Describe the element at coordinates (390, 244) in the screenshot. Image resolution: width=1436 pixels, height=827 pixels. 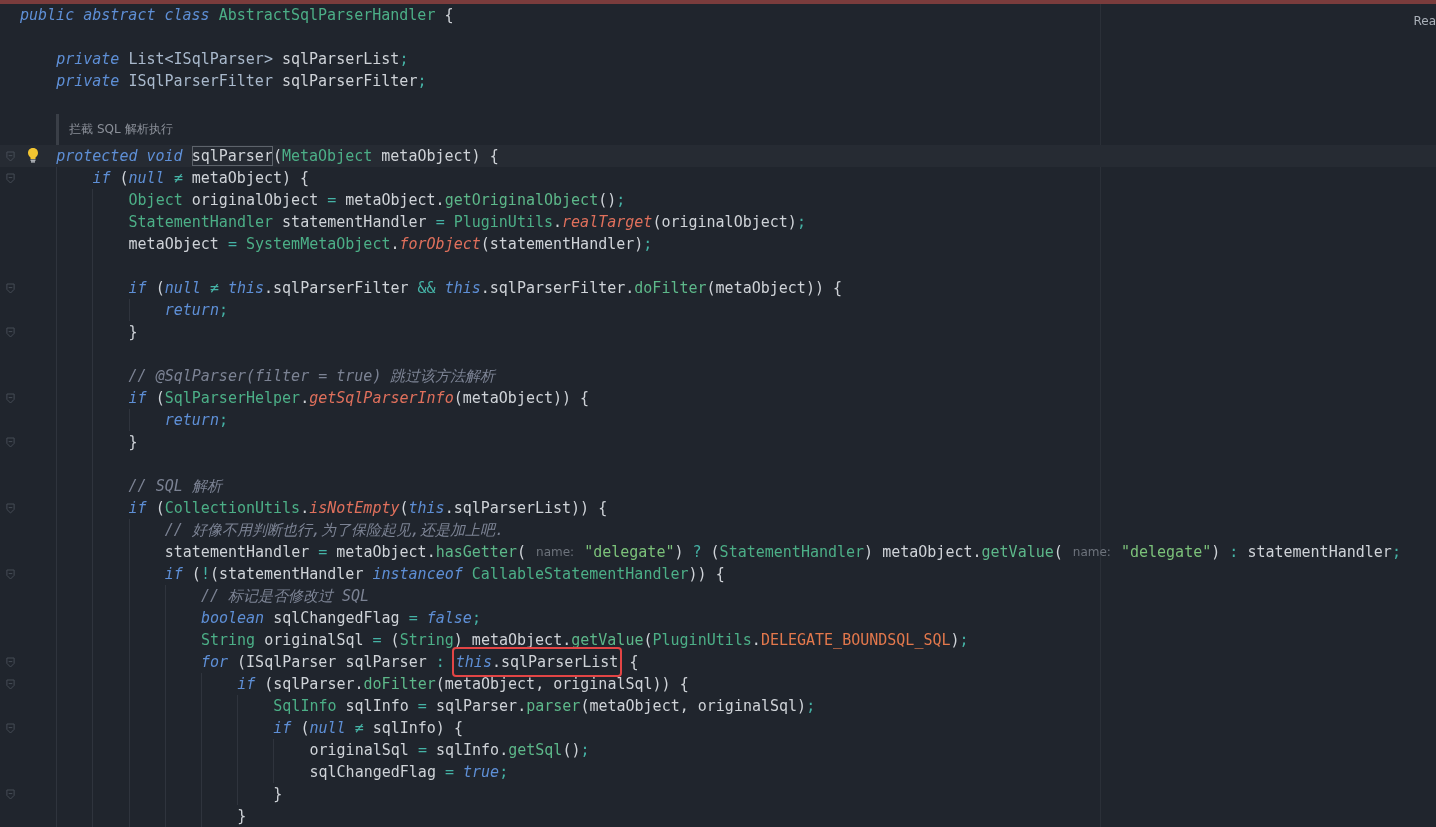
I see `code-text: metaObject = SystemMetaObject.forObject(statementHandler);` at that location.